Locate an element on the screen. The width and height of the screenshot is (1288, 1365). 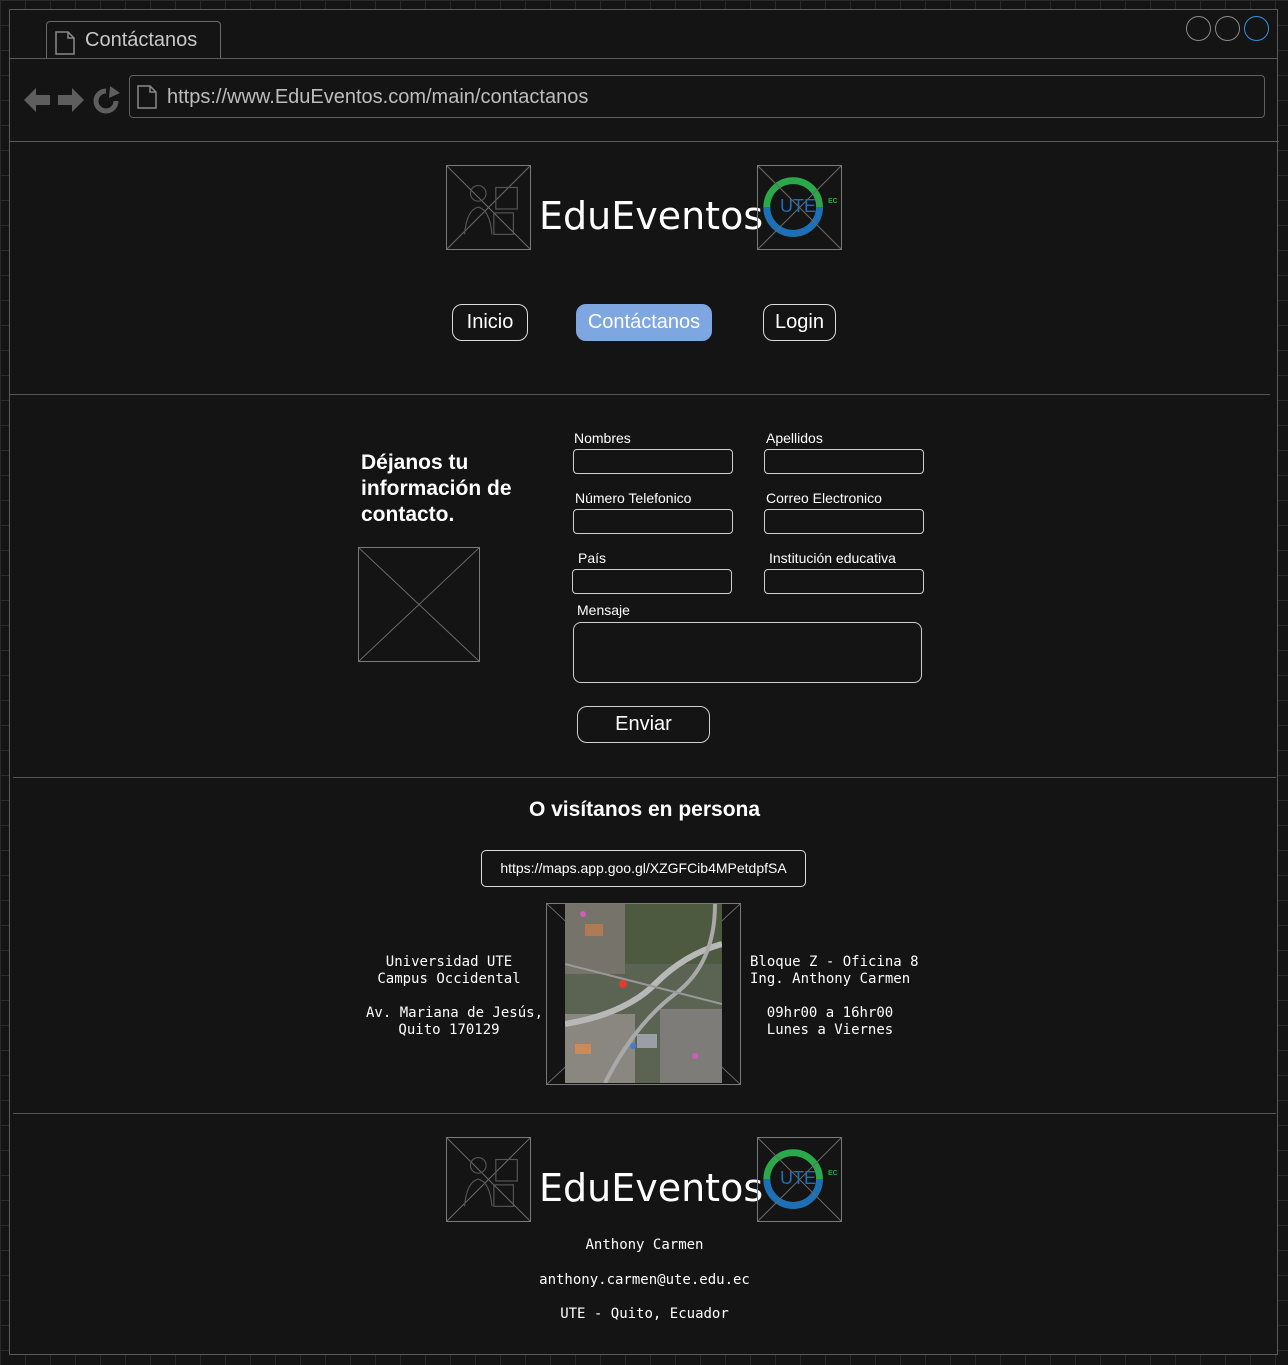
campus-area: Campus Occidental is located at coordinates (449, 979).